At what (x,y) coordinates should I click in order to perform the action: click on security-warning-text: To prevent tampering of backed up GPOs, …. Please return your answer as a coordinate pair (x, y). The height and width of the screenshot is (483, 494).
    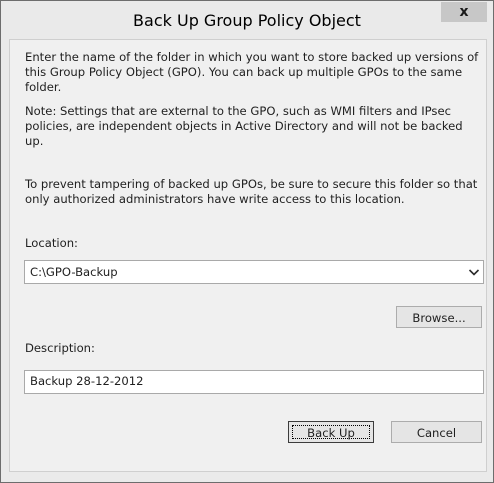
    Looking at the image, I should click on (251, 191).